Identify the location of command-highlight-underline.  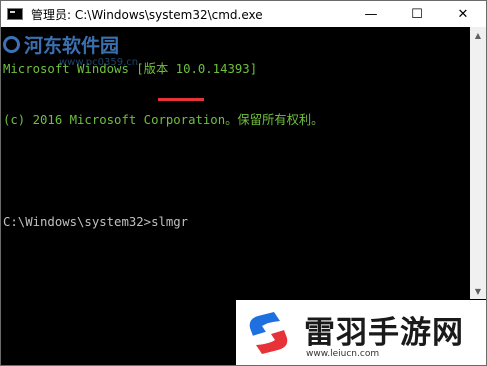
(181, 99).